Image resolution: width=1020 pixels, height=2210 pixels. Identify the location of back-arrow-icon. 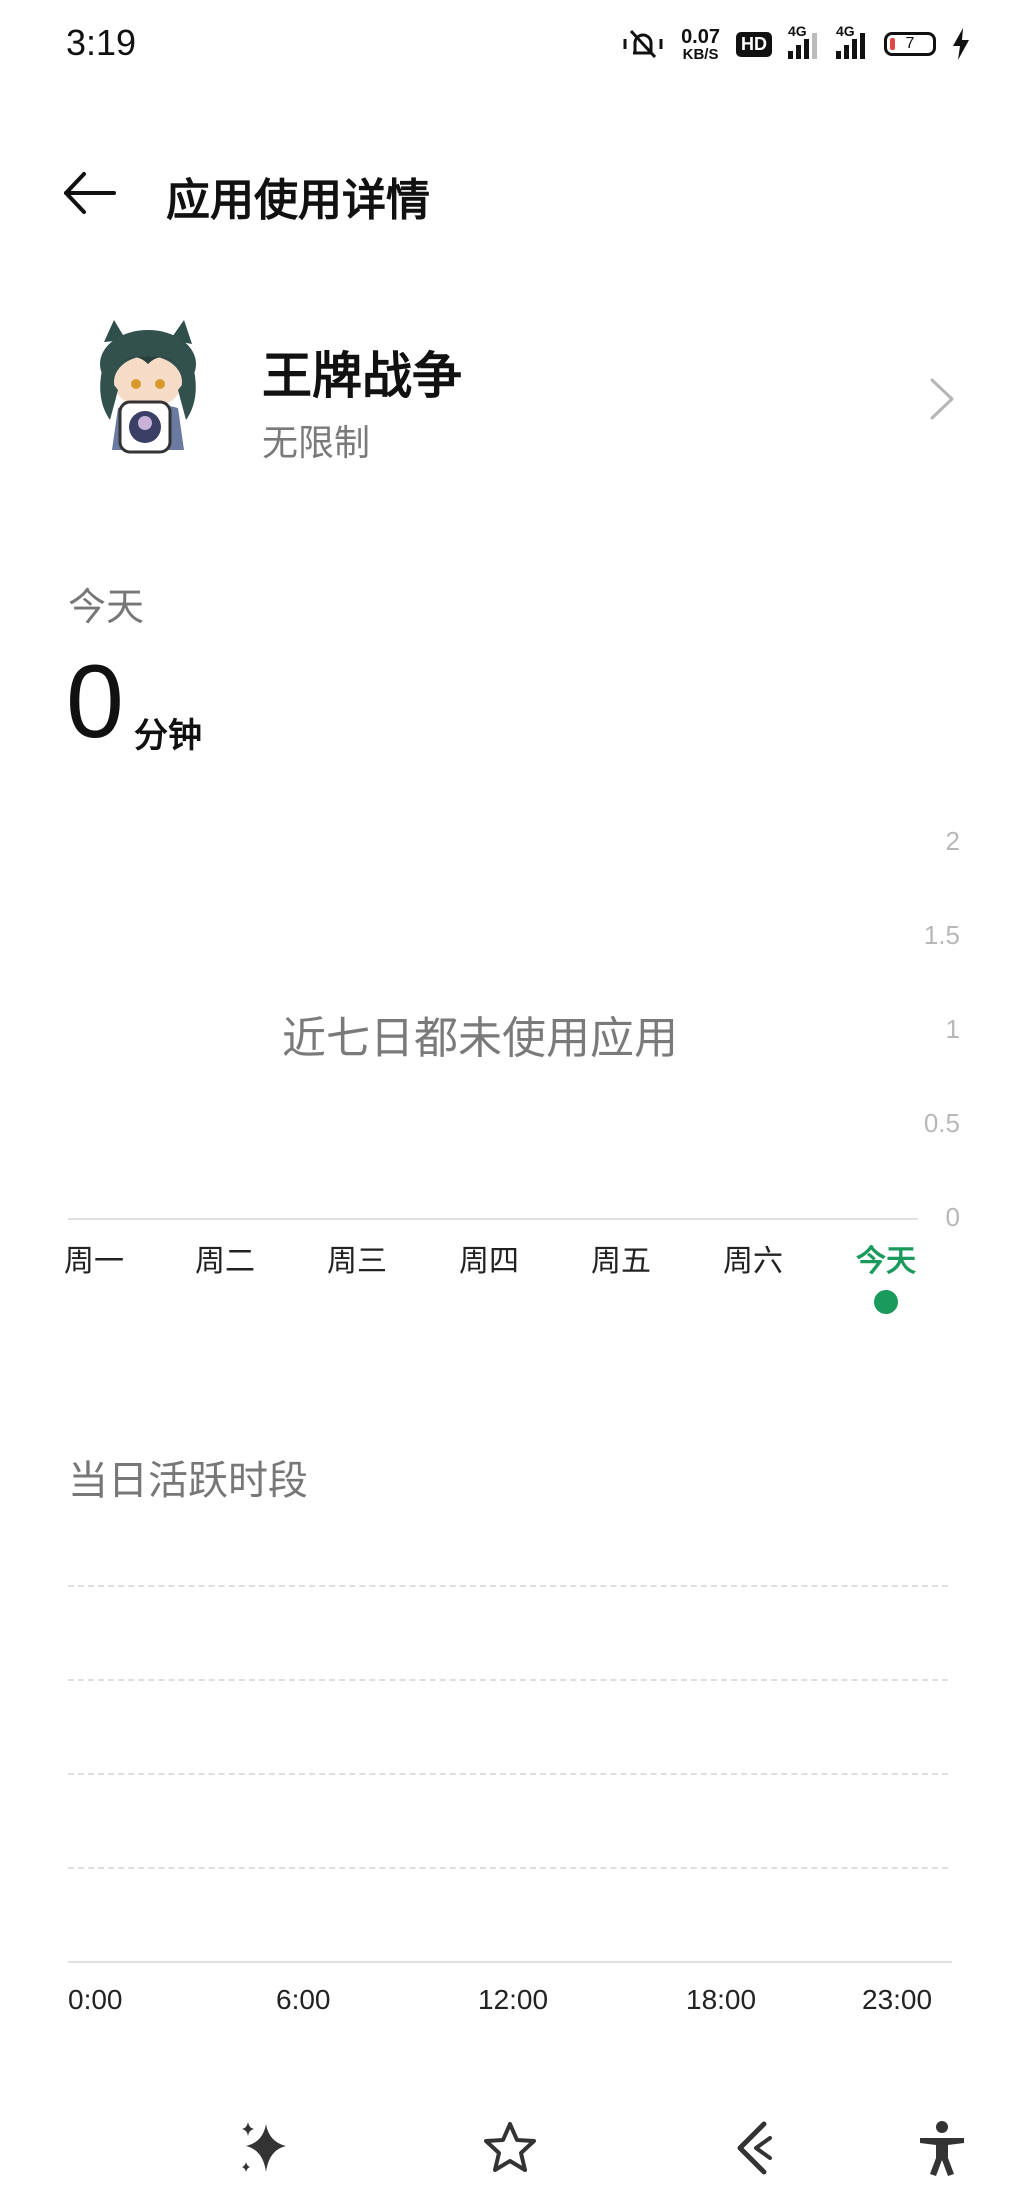
(90, 193).